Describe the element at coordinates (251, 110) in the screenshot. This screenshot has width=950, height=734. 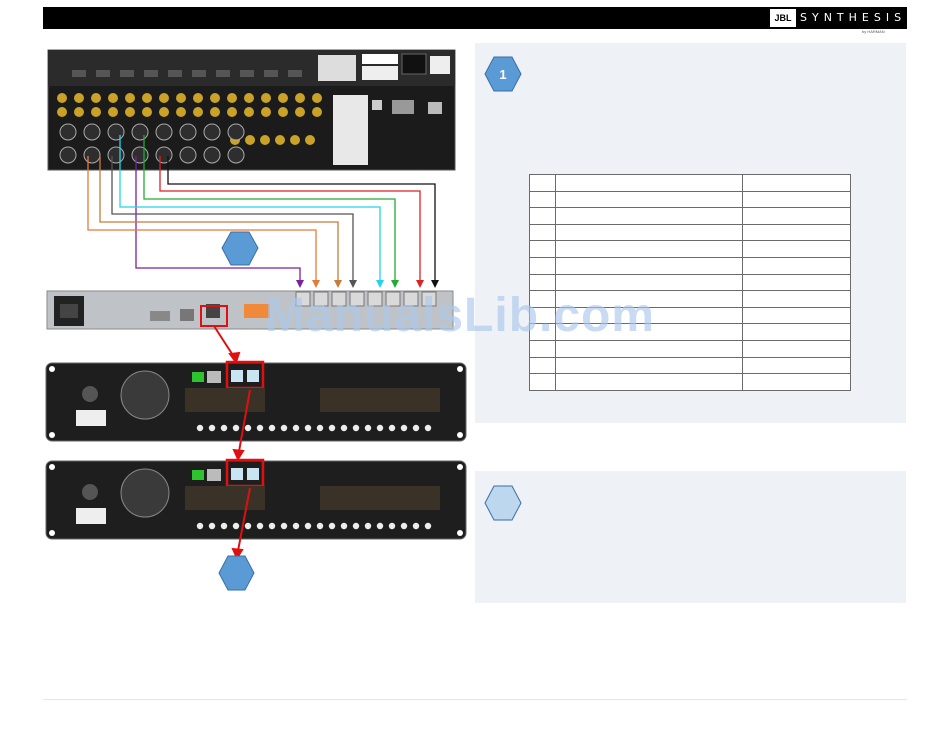
I see `audio-processor-unit` at that location.